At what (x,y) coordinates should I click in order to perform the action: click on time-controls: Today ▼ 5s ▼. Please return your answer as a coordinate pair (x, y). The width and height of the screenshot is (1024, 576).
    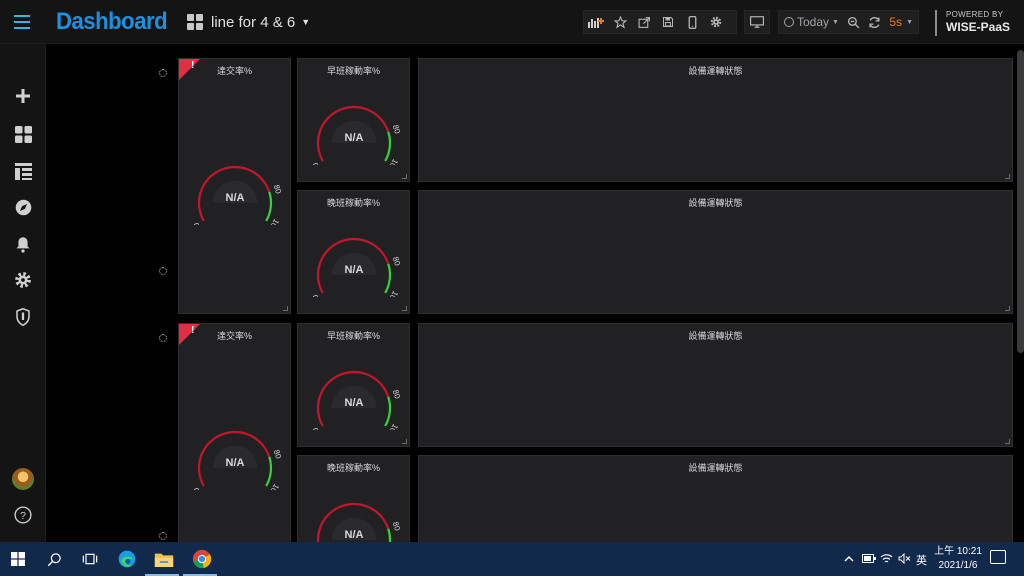
    Looking at the image, I should click on (848, 22).